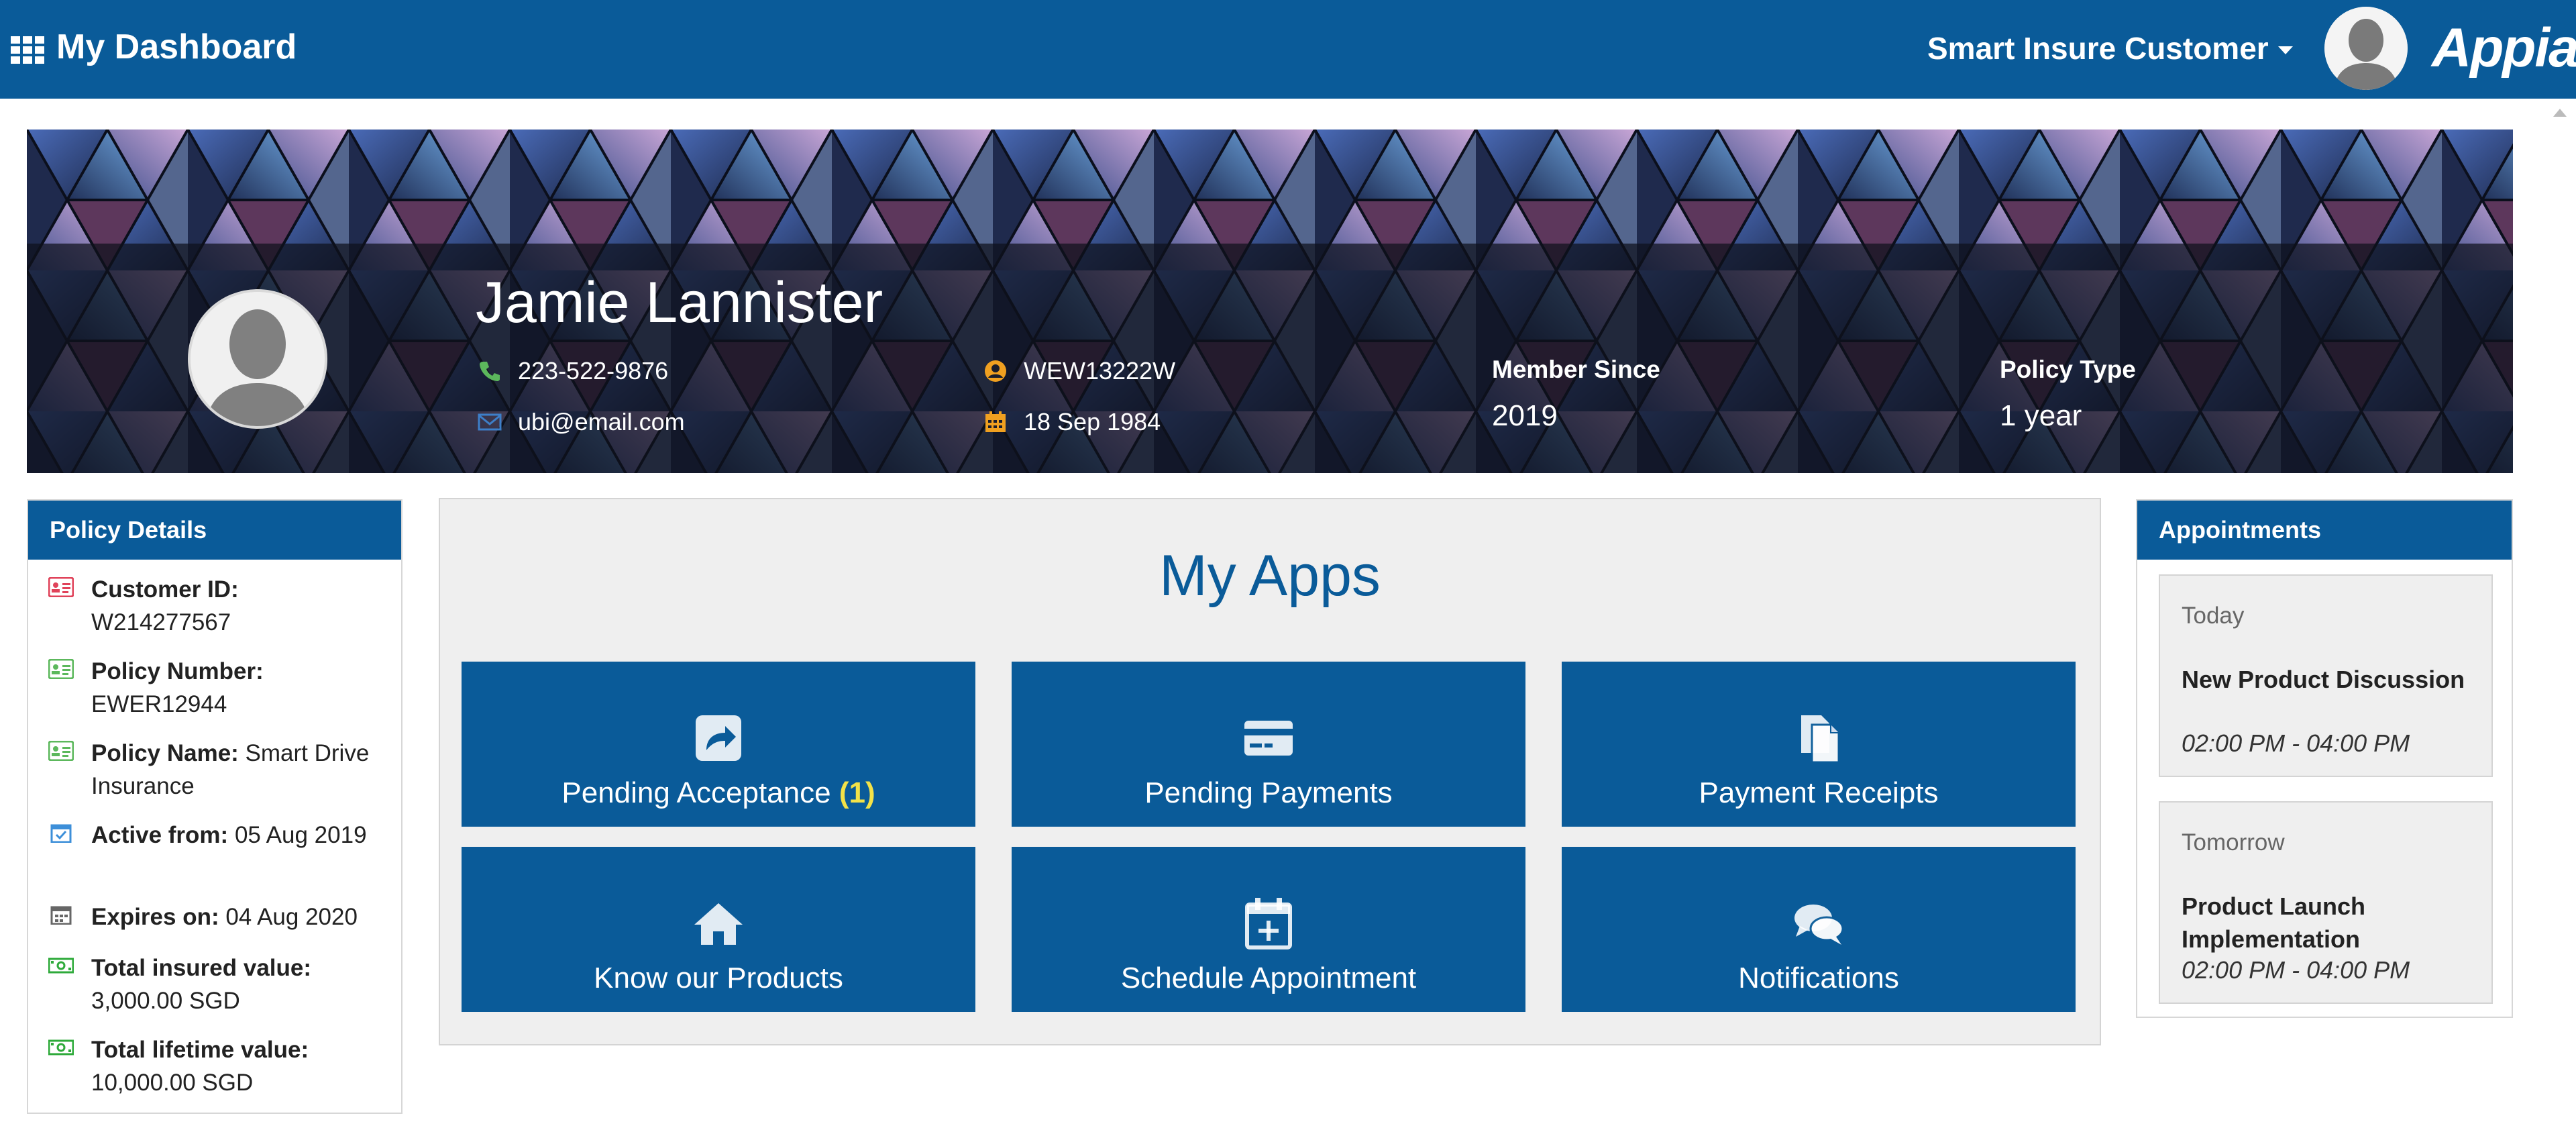 The width and height of the screenshot is (2576, 1132). Describe the element at coordinates (601, 421) in the screenshot. I see `email-address: ubi@email.com` at that location.